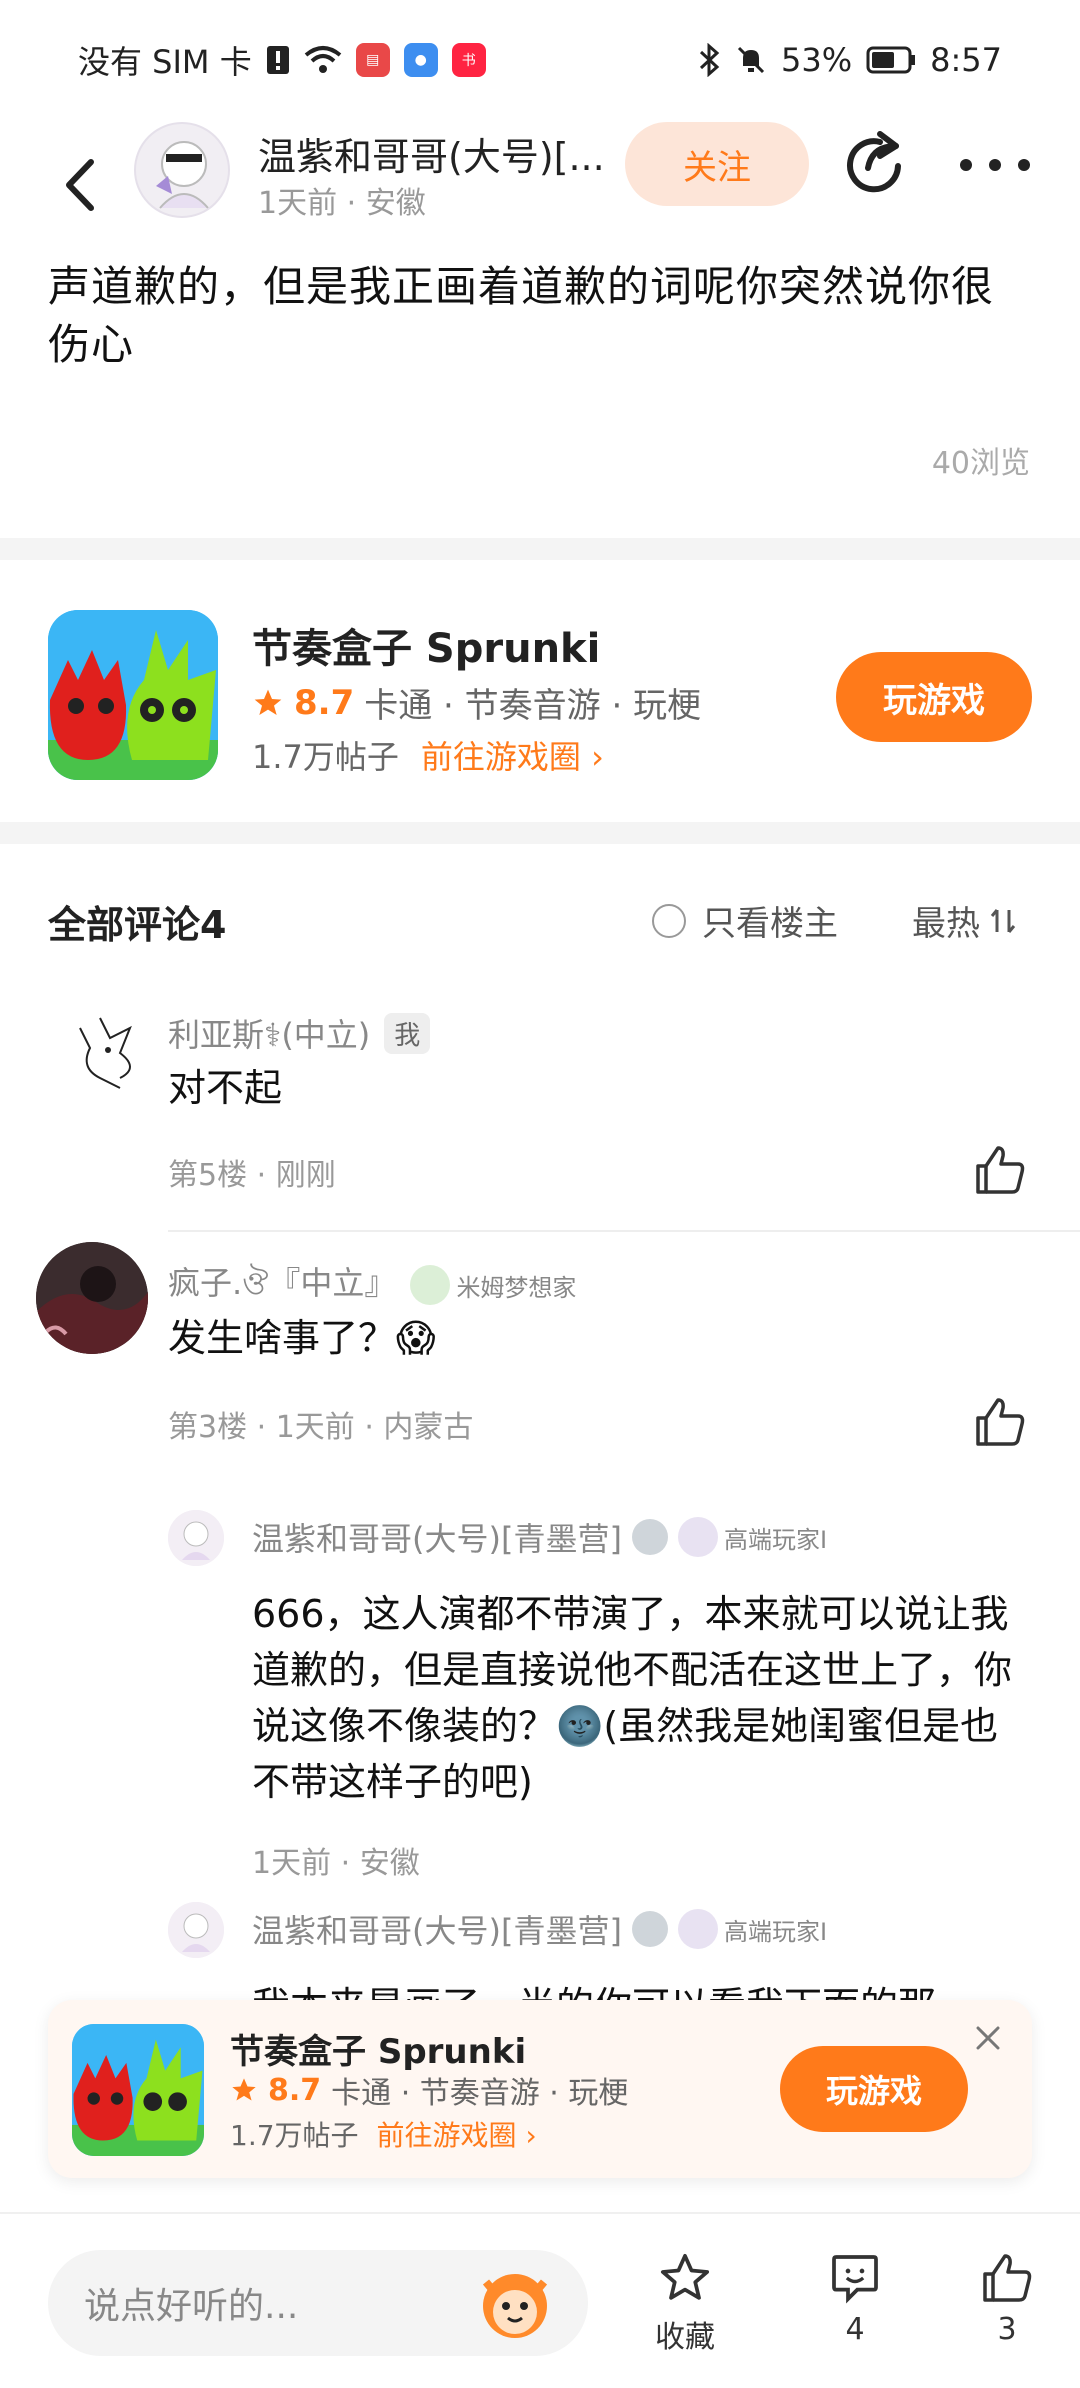 The image size is (1080, 2388). I want to click on carrier-text: 没有 SIM 卡, so click(165, 62).